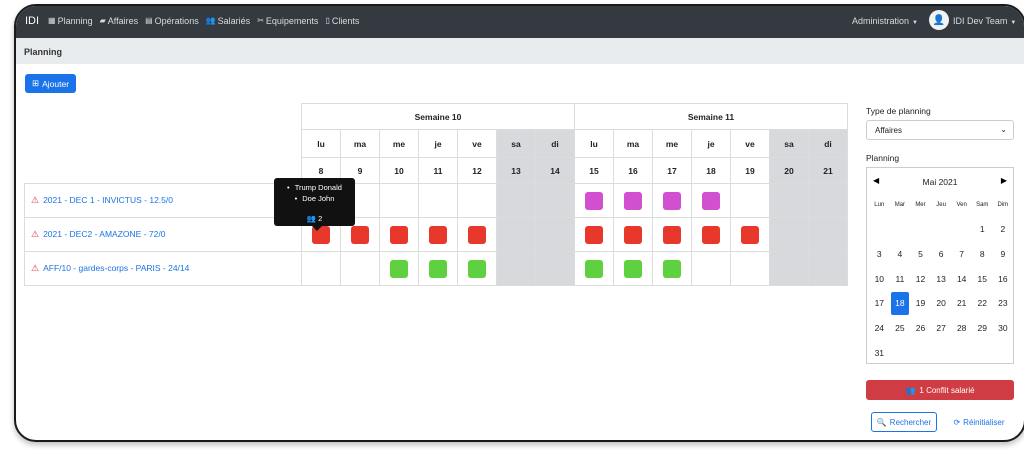 This screenshot has height=458, width=1024. I want to click on calendar-day: 25, so click(900, 328).